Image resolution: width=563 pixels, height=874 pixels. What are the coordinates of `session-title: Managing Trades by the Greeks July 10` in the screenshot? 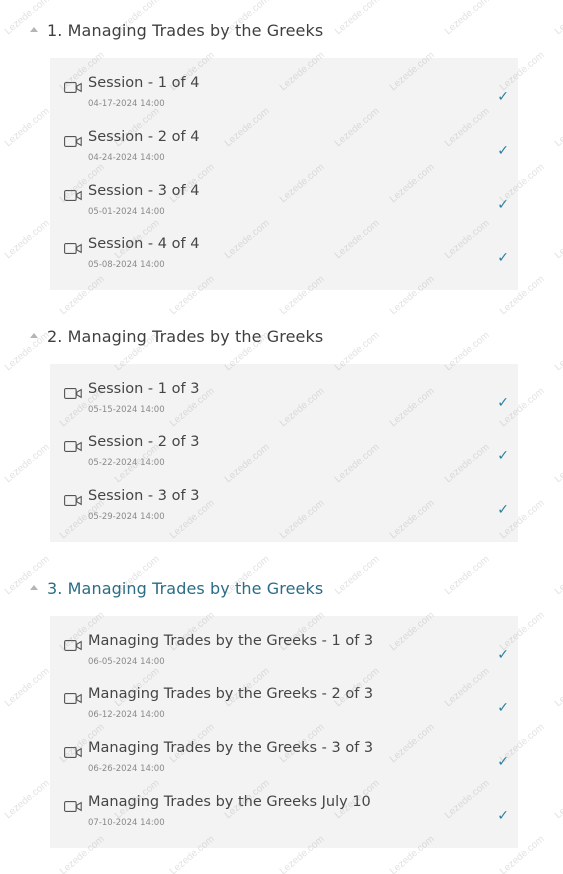 It's located at (229, 802).